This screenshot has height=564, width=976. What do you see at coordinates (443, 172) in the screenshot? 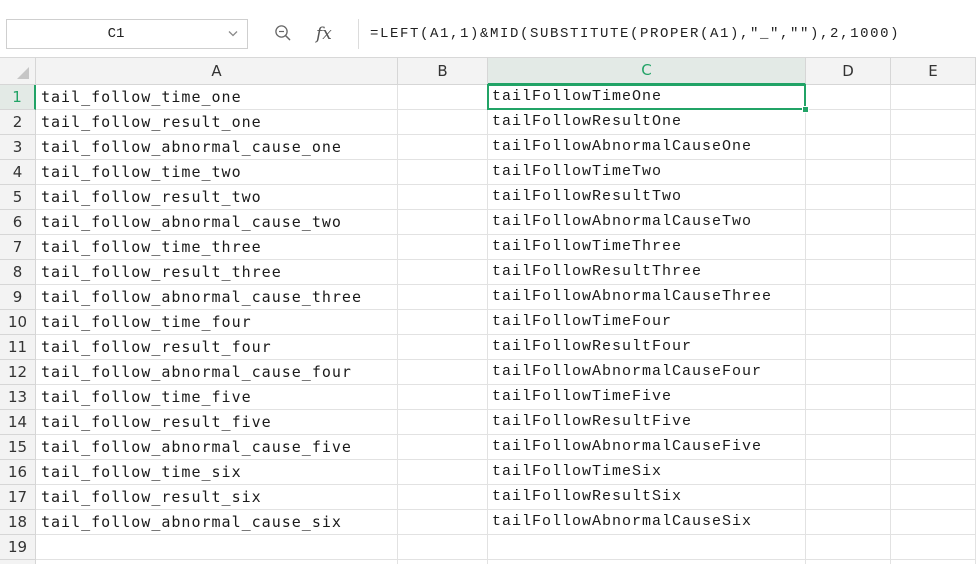
I see `cell-B4` at bounding box center [443, 172].